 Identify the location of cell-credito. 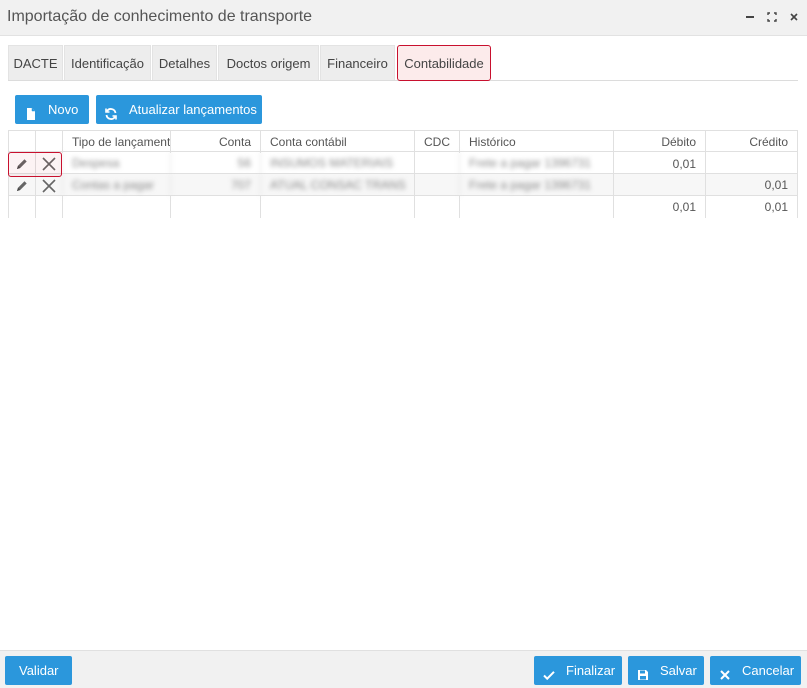
(751, 163).